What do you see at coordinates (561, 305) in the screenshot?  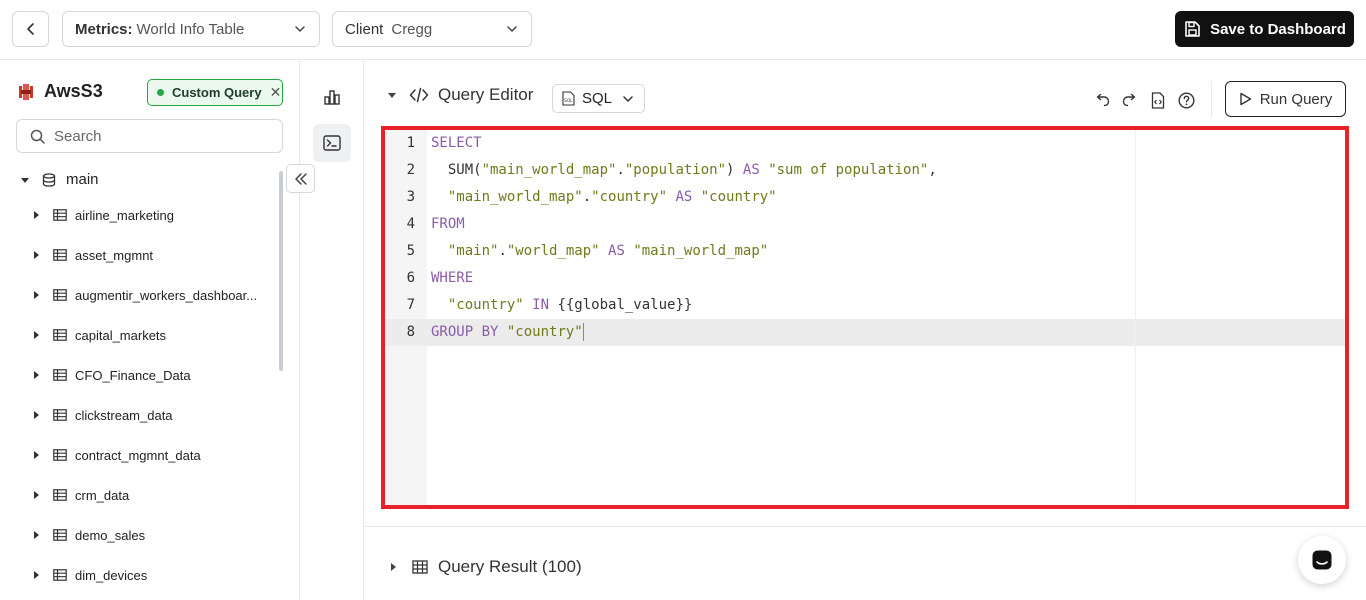 I see `code-line: "country" IN {{global_value}}` at bounding box center [561, 305].